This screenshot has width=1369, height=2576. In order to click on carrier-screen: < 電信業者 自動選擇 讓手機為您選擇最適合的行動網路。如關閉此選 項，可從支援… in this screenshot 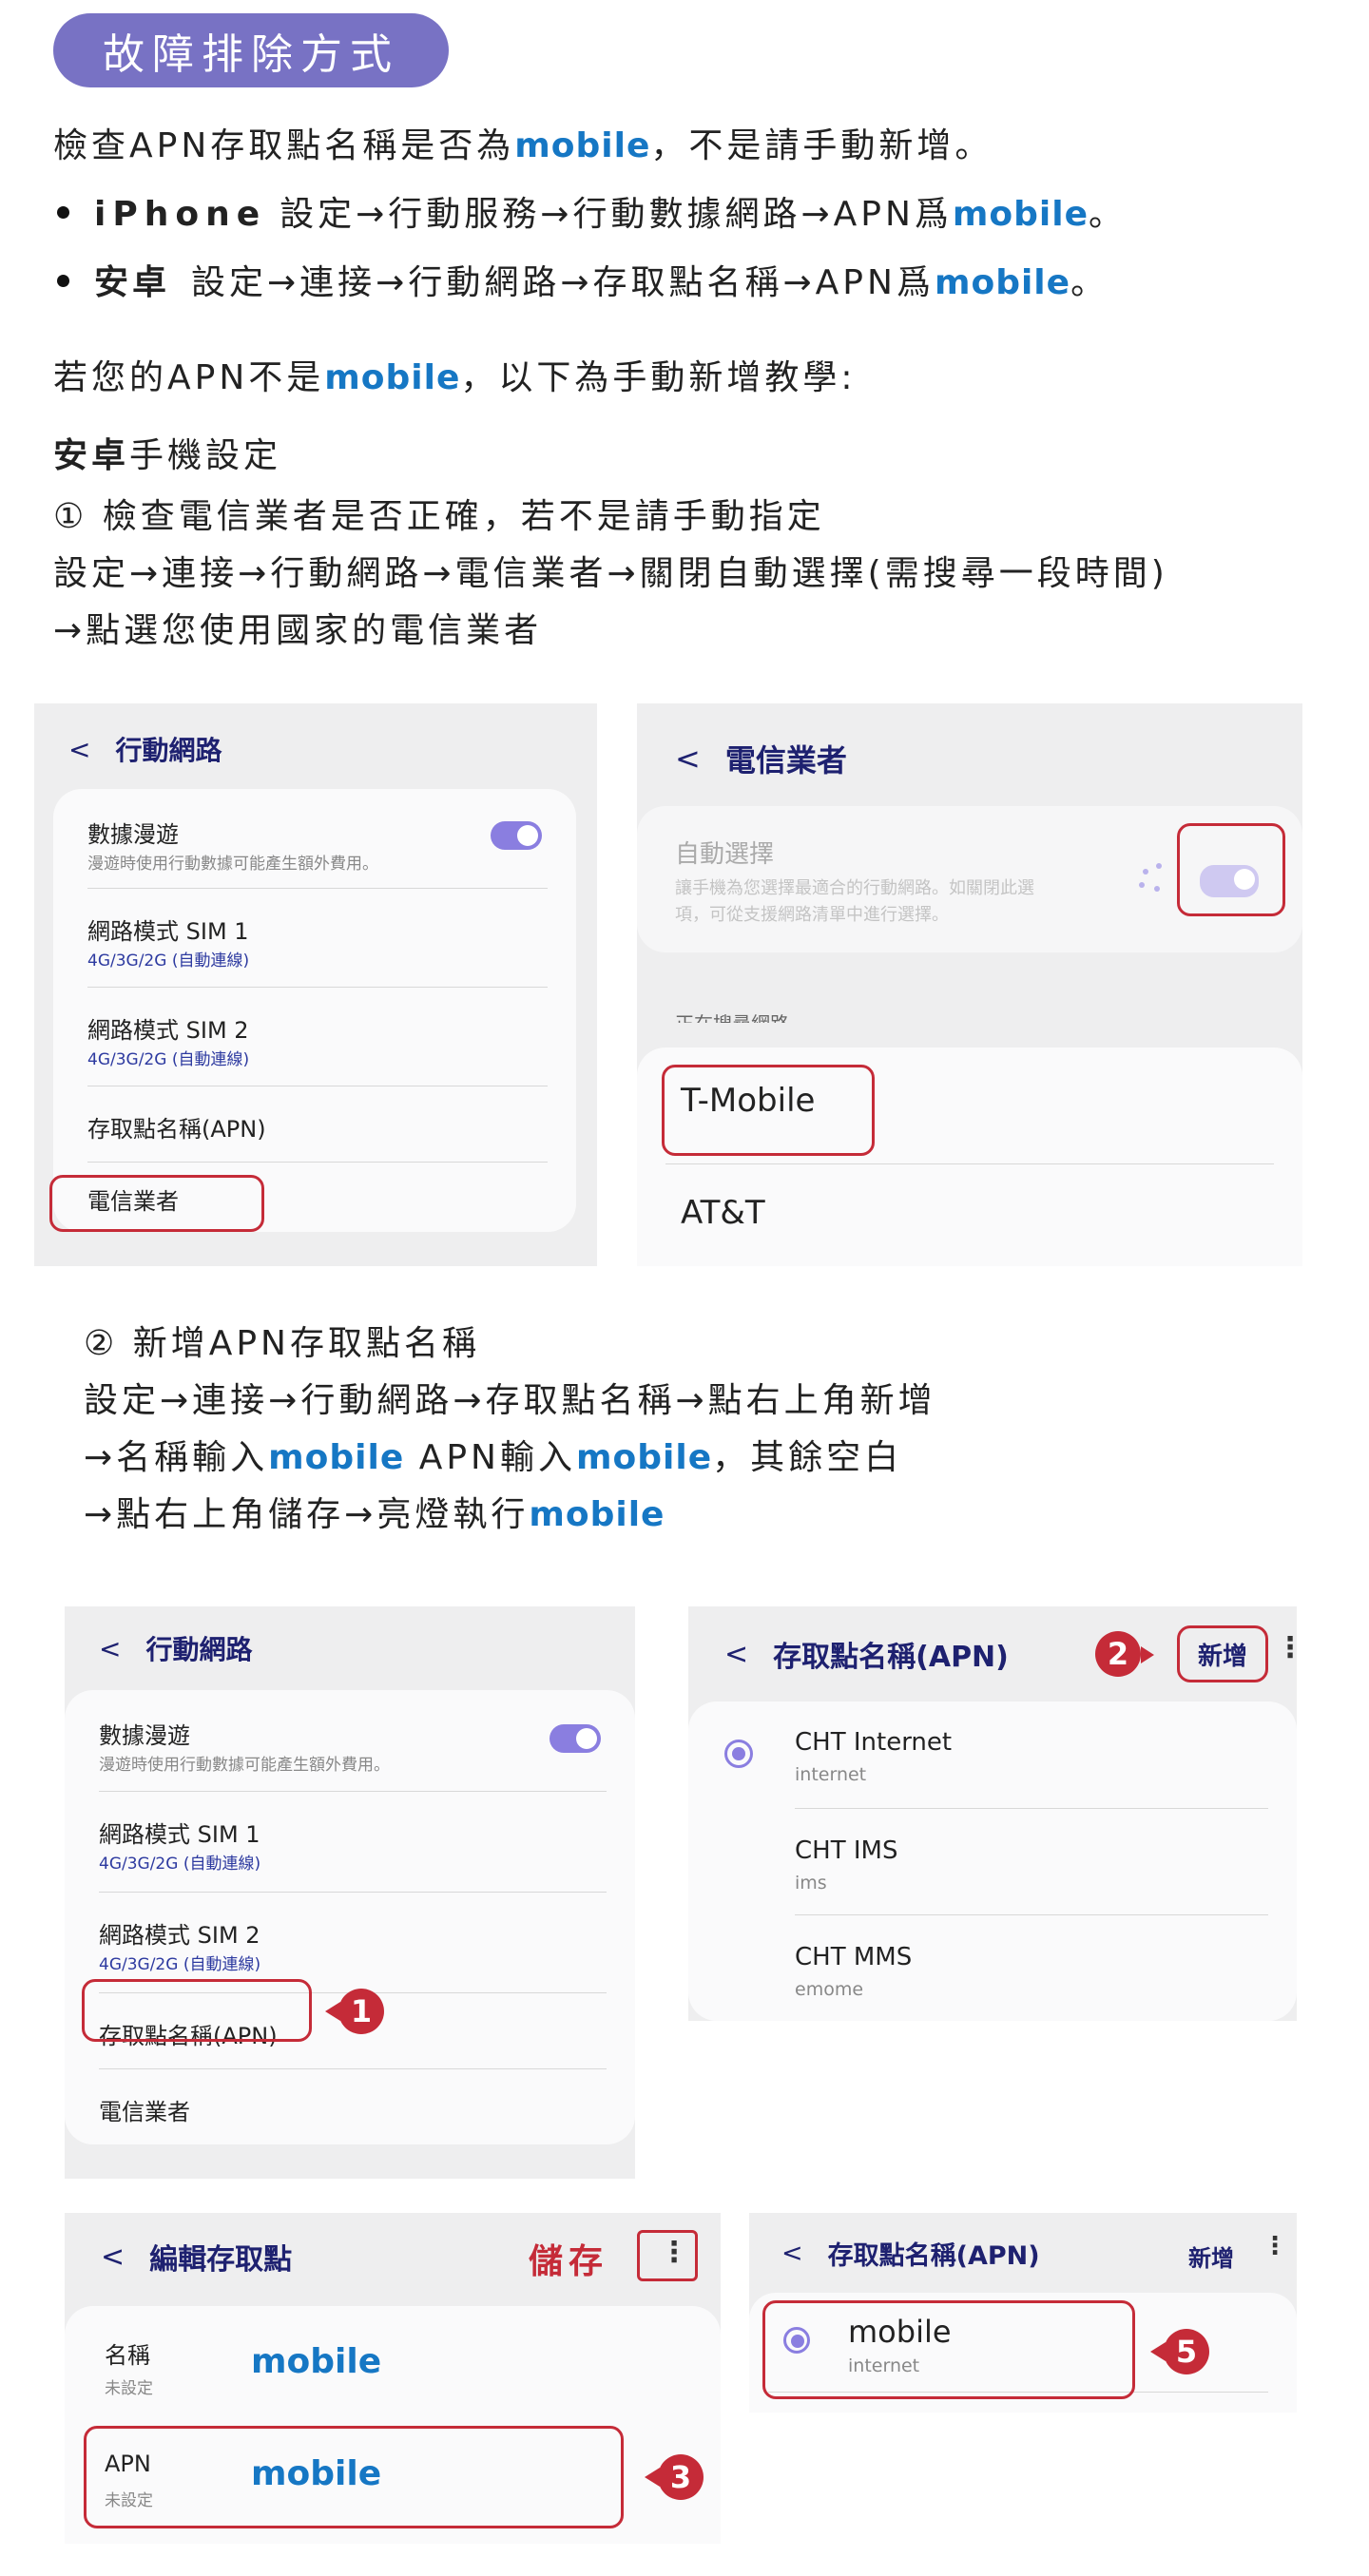, I will do `click(969, 985)`.